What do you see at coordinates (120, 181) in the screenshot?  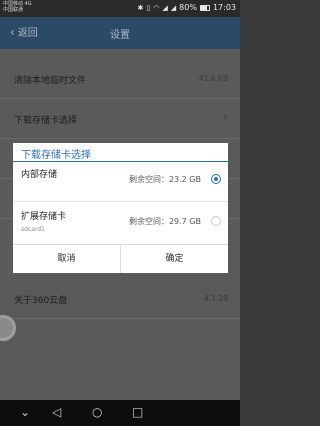 I see `option-internal-storage: 内部存储 剩余空间：23.2 GB` at bounding box center [120, 181].